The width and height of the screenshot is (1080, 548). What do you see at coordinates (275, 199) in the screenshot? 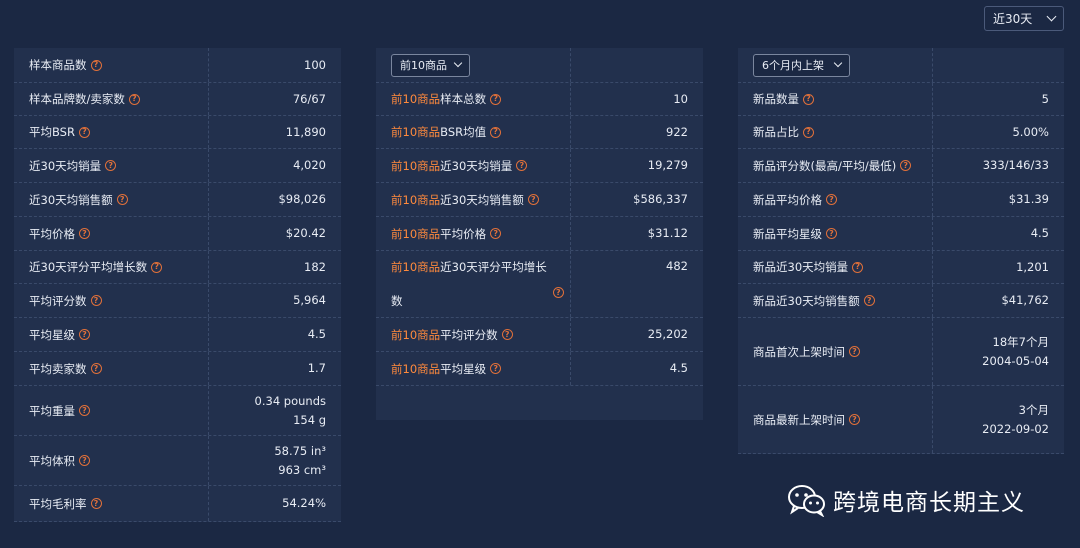
I see `stat-value: $98,026` at bounding box center [275, 199].